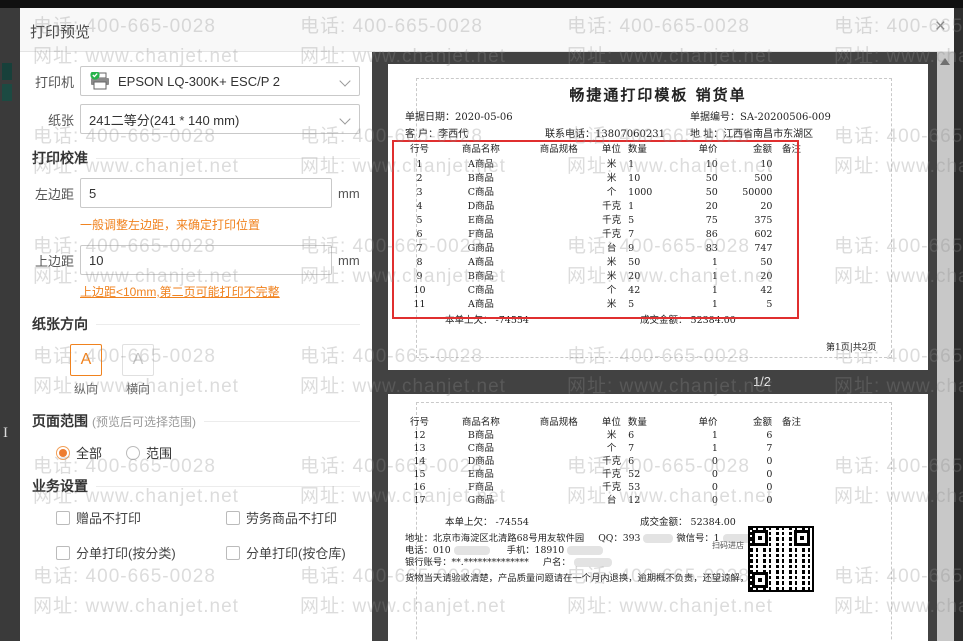 This screenshot has width=963, height=641. What do you see at coordinates (467, 562) in the screenshot?
I see `info-text: 银行账号：**.**************` at bounding box center [467, 562].